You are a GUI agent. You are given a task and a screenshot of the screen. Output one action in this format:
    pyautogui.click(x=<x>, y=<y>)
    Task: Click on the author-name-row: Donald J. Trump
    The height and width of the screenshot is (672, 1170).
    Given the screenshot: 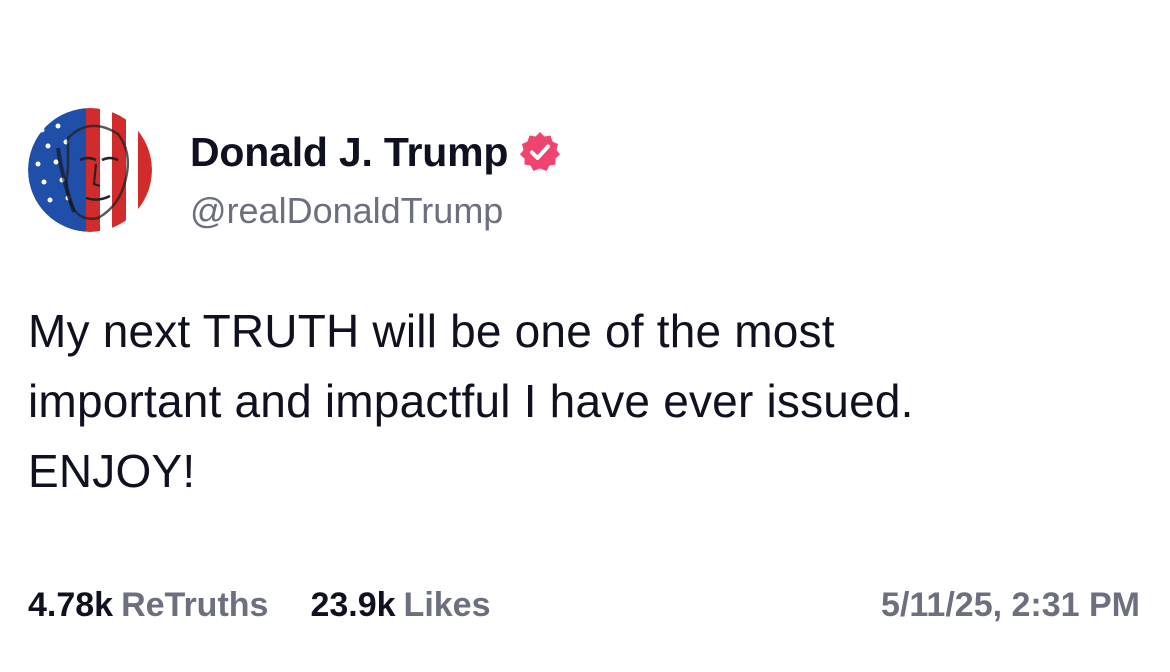 What is the action you would take?
    pyautogui.click(x=376, y=152)
    